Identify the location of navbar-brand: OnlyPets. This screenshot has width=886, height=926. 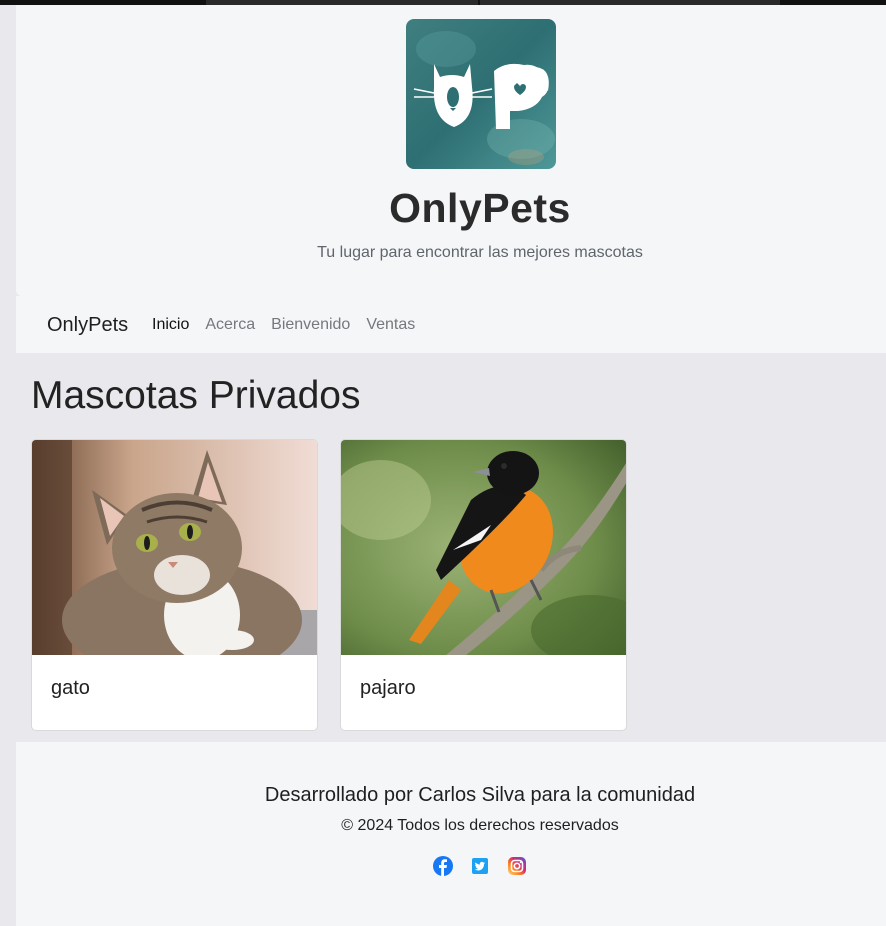
(87, 325).